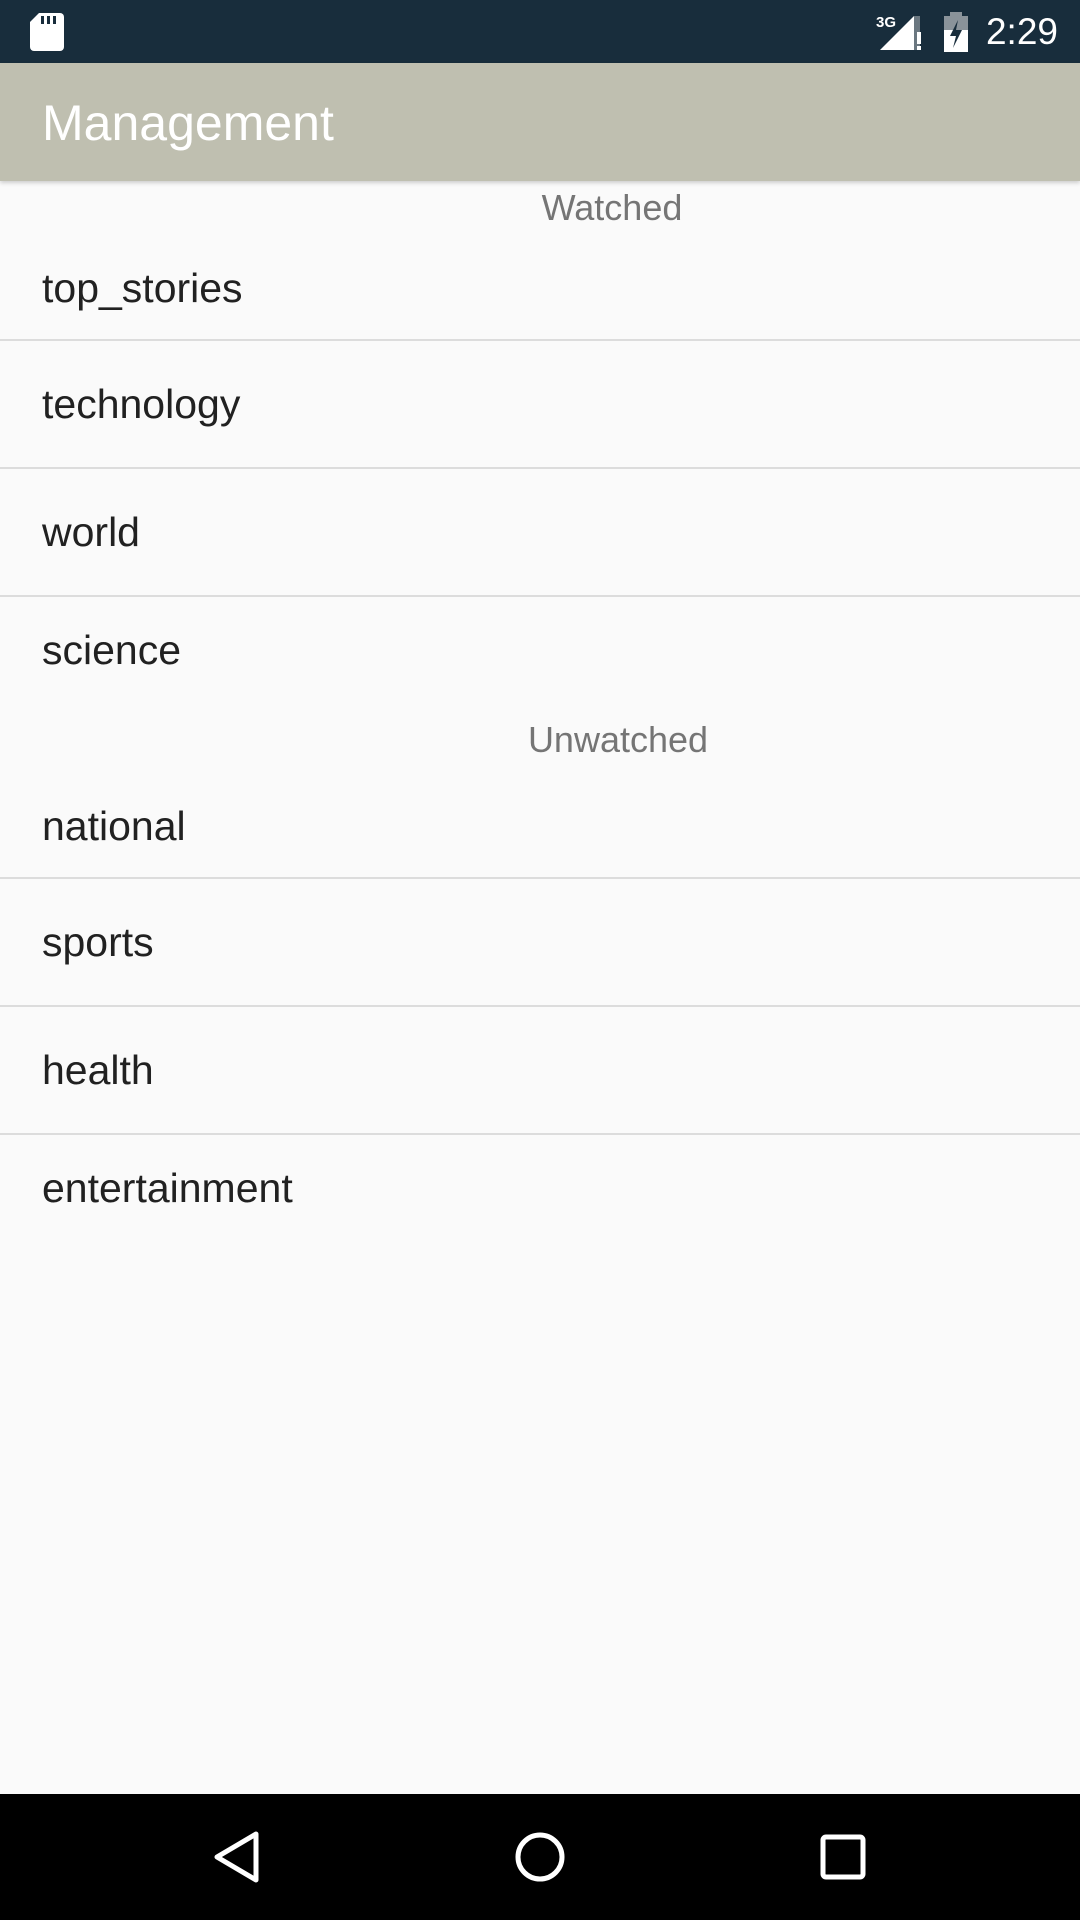 The image size is (1080, 1920). Describe the element at coordinates (540, 122) in the screenshot. I see `app-bar: Management` at that location.